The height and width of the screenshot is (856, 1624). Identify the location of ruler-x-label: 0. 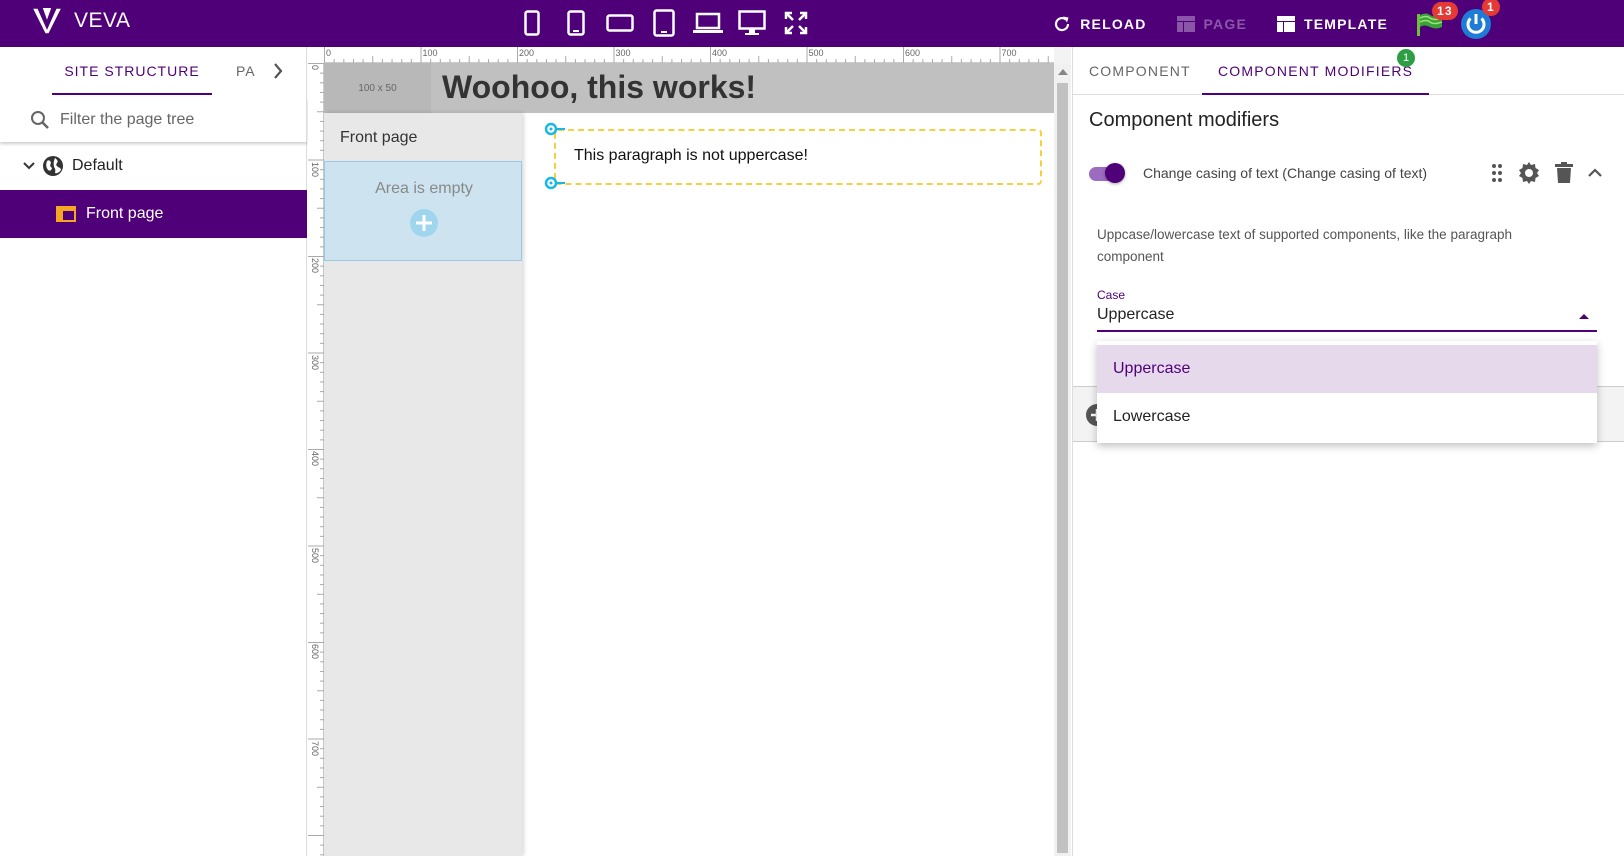
(329, 53).